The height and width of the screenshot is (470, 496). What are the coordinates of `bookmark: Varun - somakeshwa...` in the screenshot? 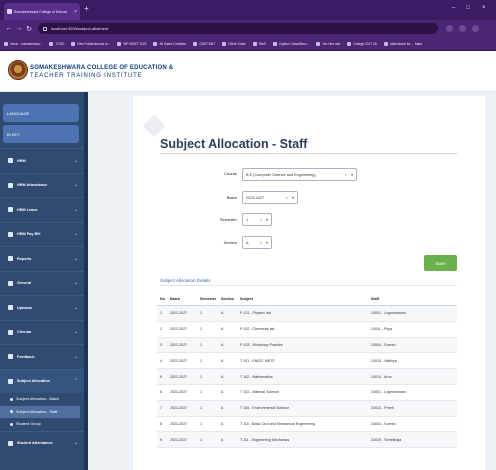 It's located at (23, 43).